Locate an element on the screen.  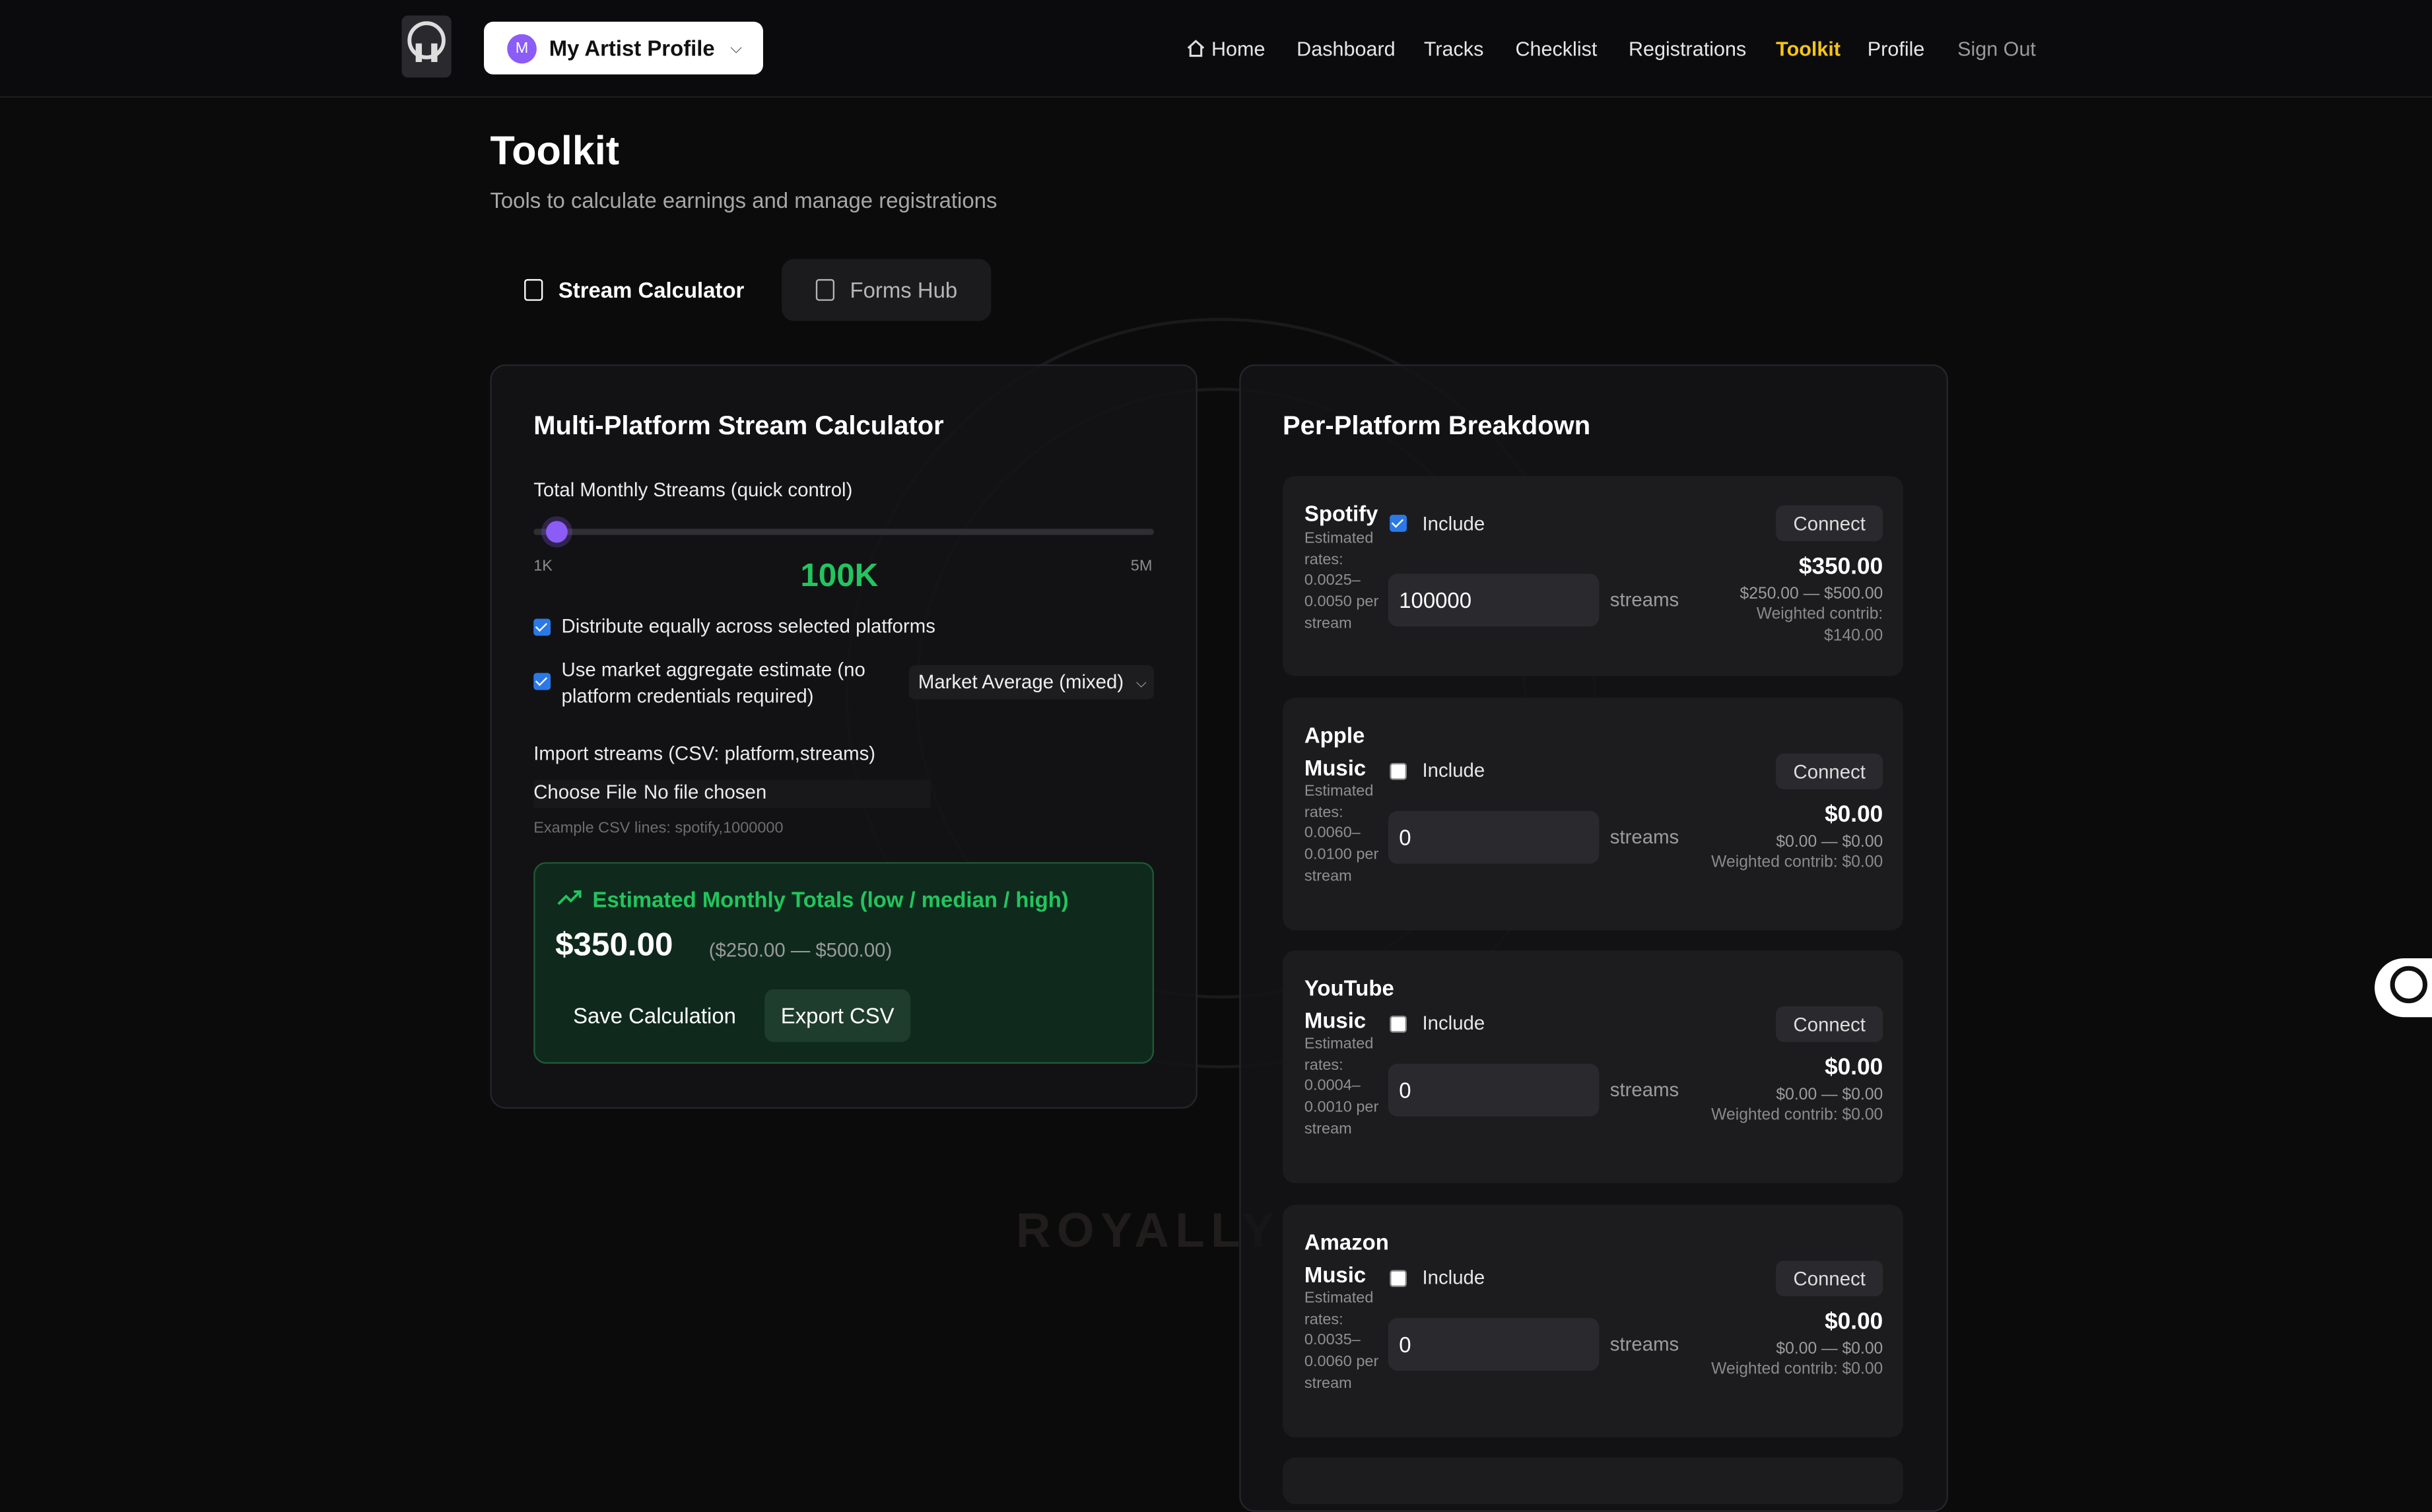
tab-forms-hub: Forms Hub is located at coordinates (887, 290).